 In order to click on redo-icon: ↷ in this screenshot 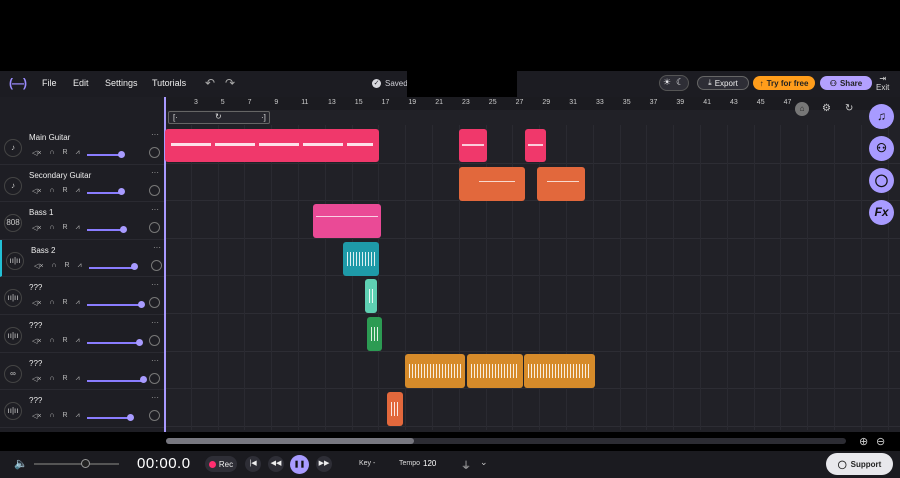, I will do `click(230, 83)`.